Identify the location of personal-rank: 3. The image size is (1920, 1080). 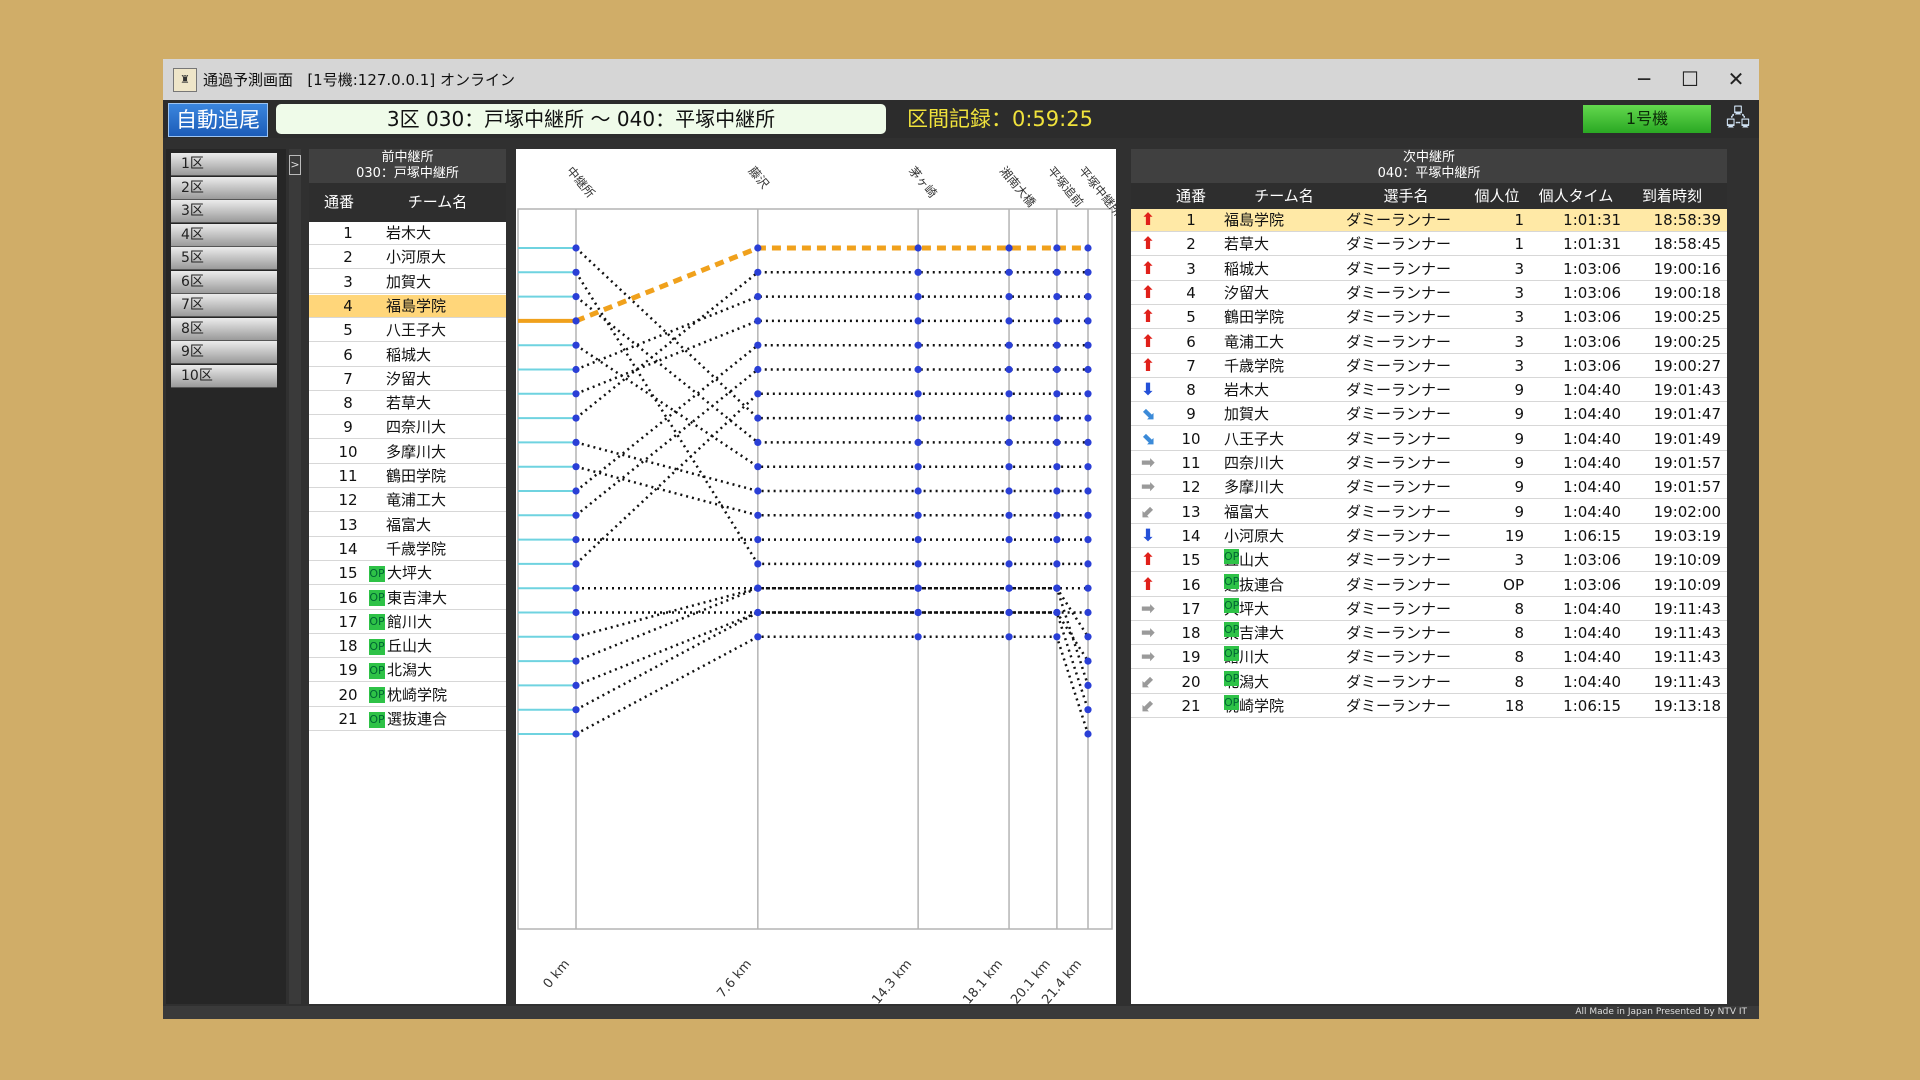
(1519, 268).